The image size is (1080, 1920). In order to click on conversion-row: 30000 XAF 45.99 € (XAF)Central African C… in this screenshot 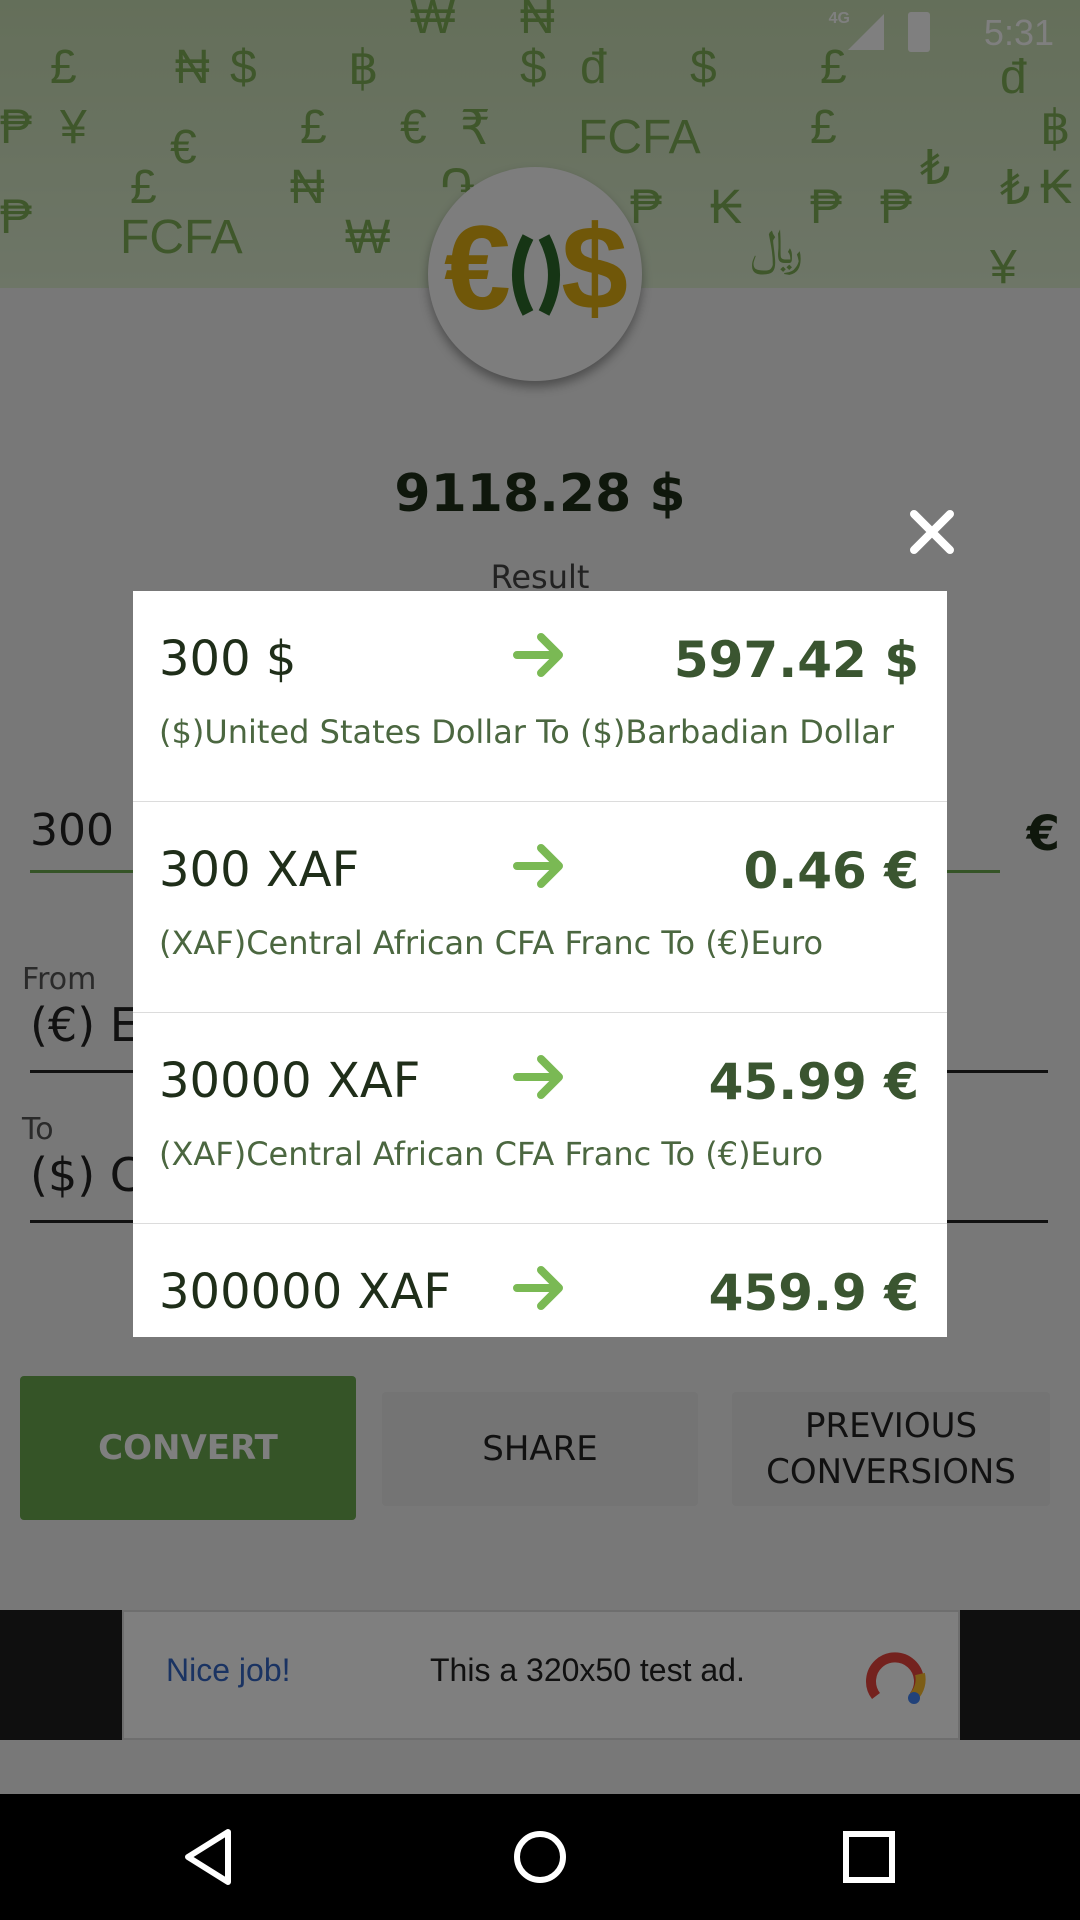, I will do `click(540, 1118)`.